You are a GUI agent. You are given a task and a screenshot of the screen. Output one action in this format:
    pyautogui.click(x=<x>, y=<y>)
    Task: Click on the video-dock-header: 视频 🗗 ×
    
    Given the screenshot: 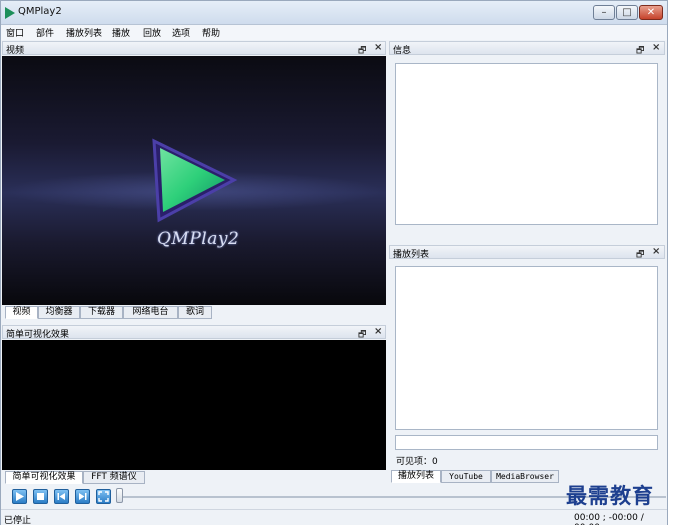 What is the action you would take?
    pyautogui.click(x=194, y=48)
    